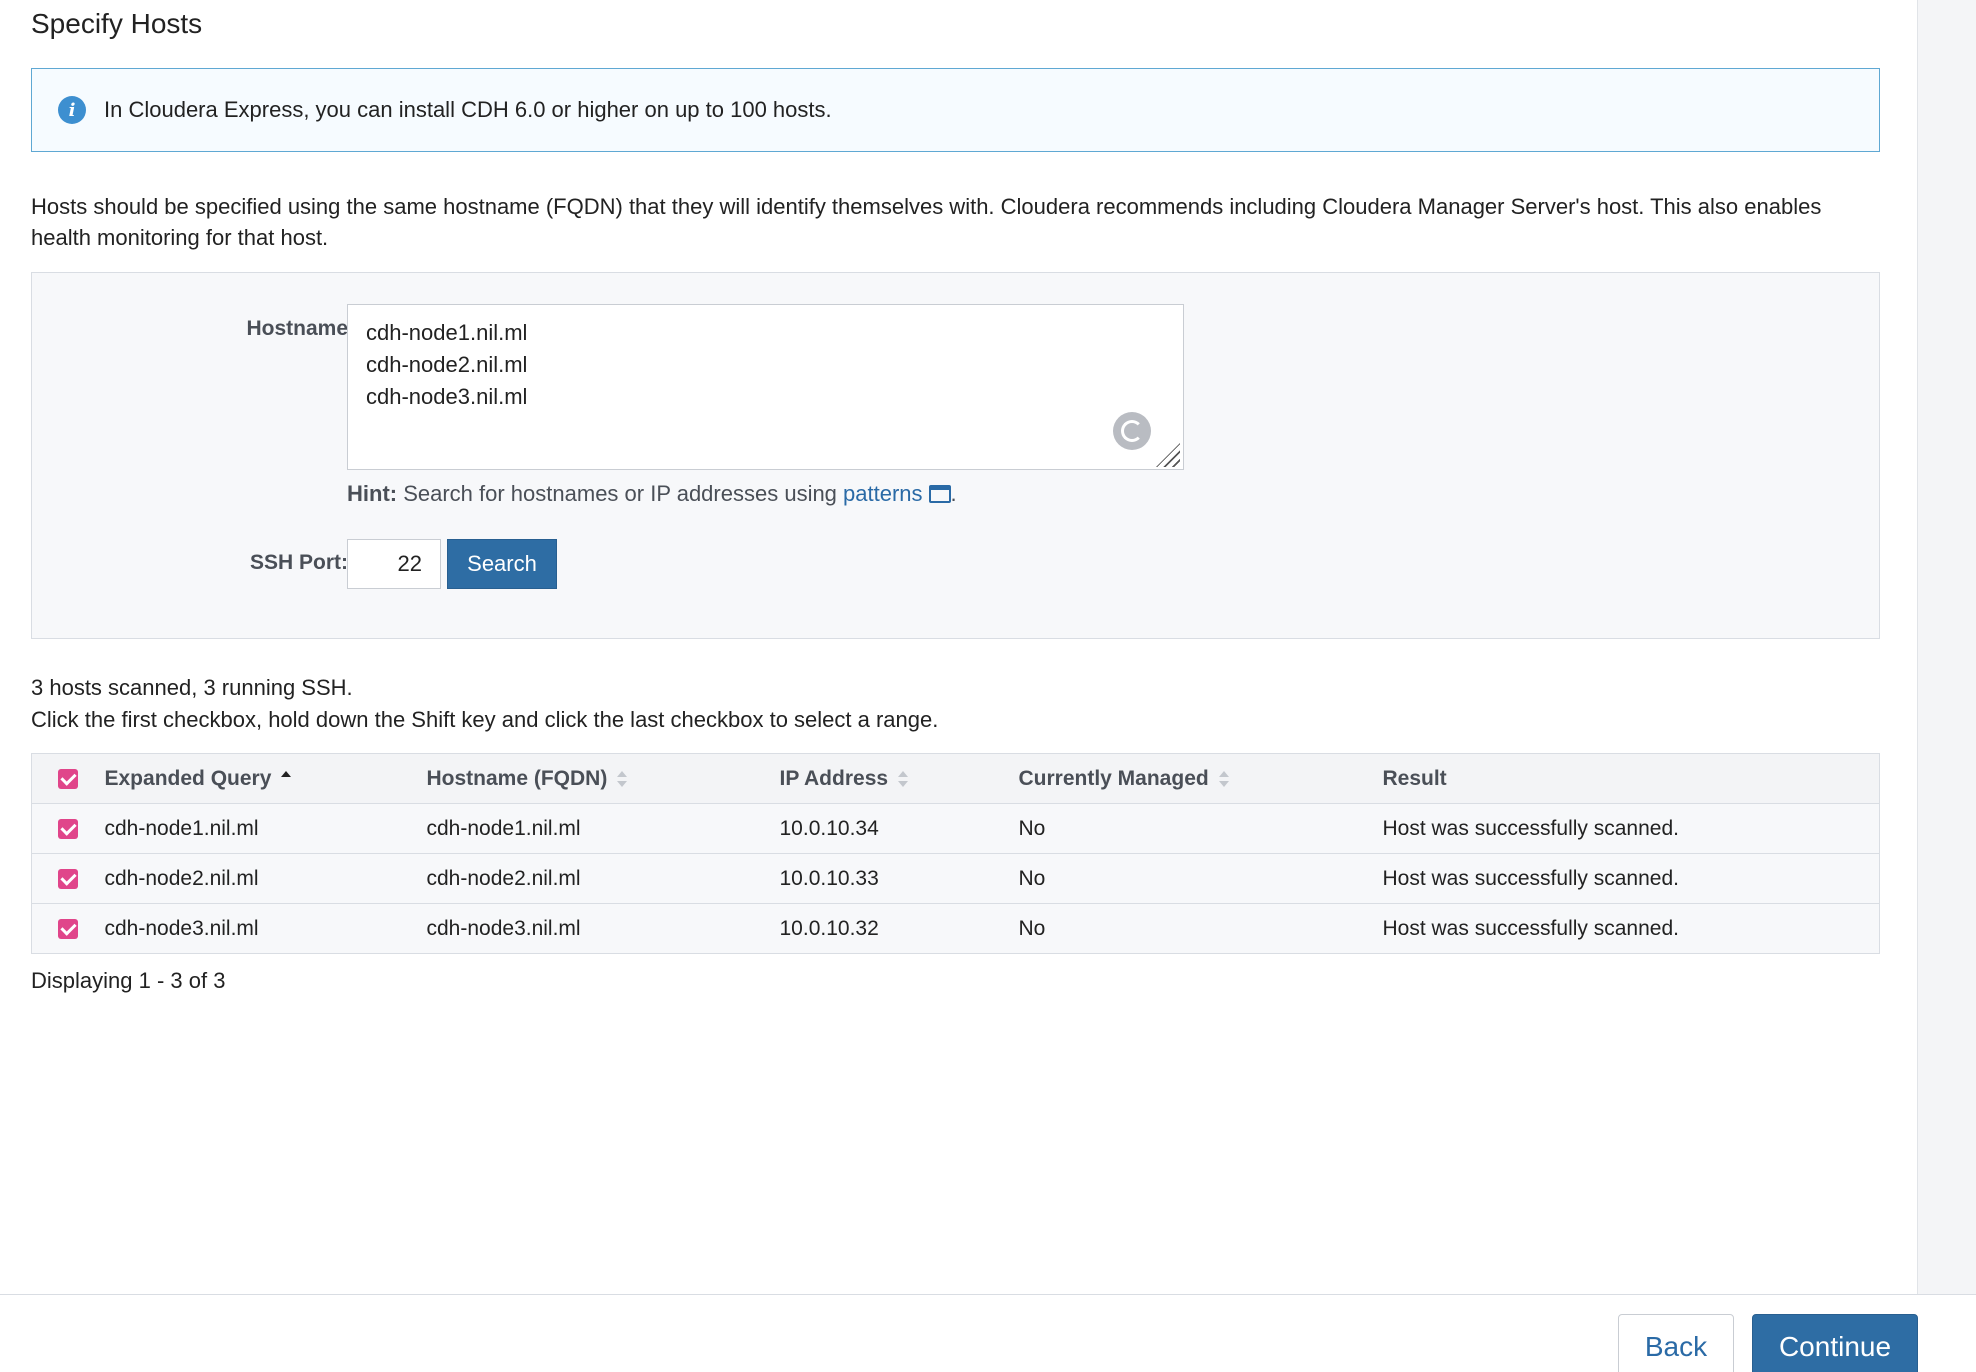  Describe the element at coordinates (181, 878) in the screenshot. I see `cell-expanded-query: cdh-node2.nil.ml` at that location.